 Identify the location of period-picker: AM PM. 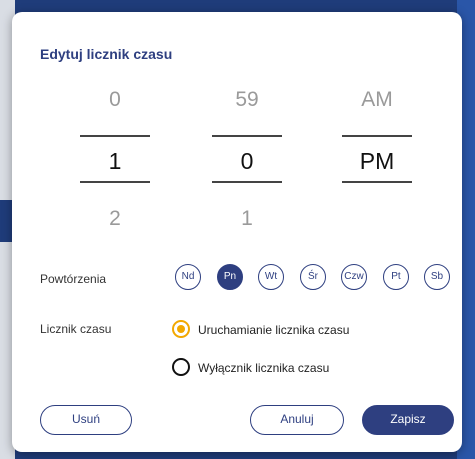
(377, 162).